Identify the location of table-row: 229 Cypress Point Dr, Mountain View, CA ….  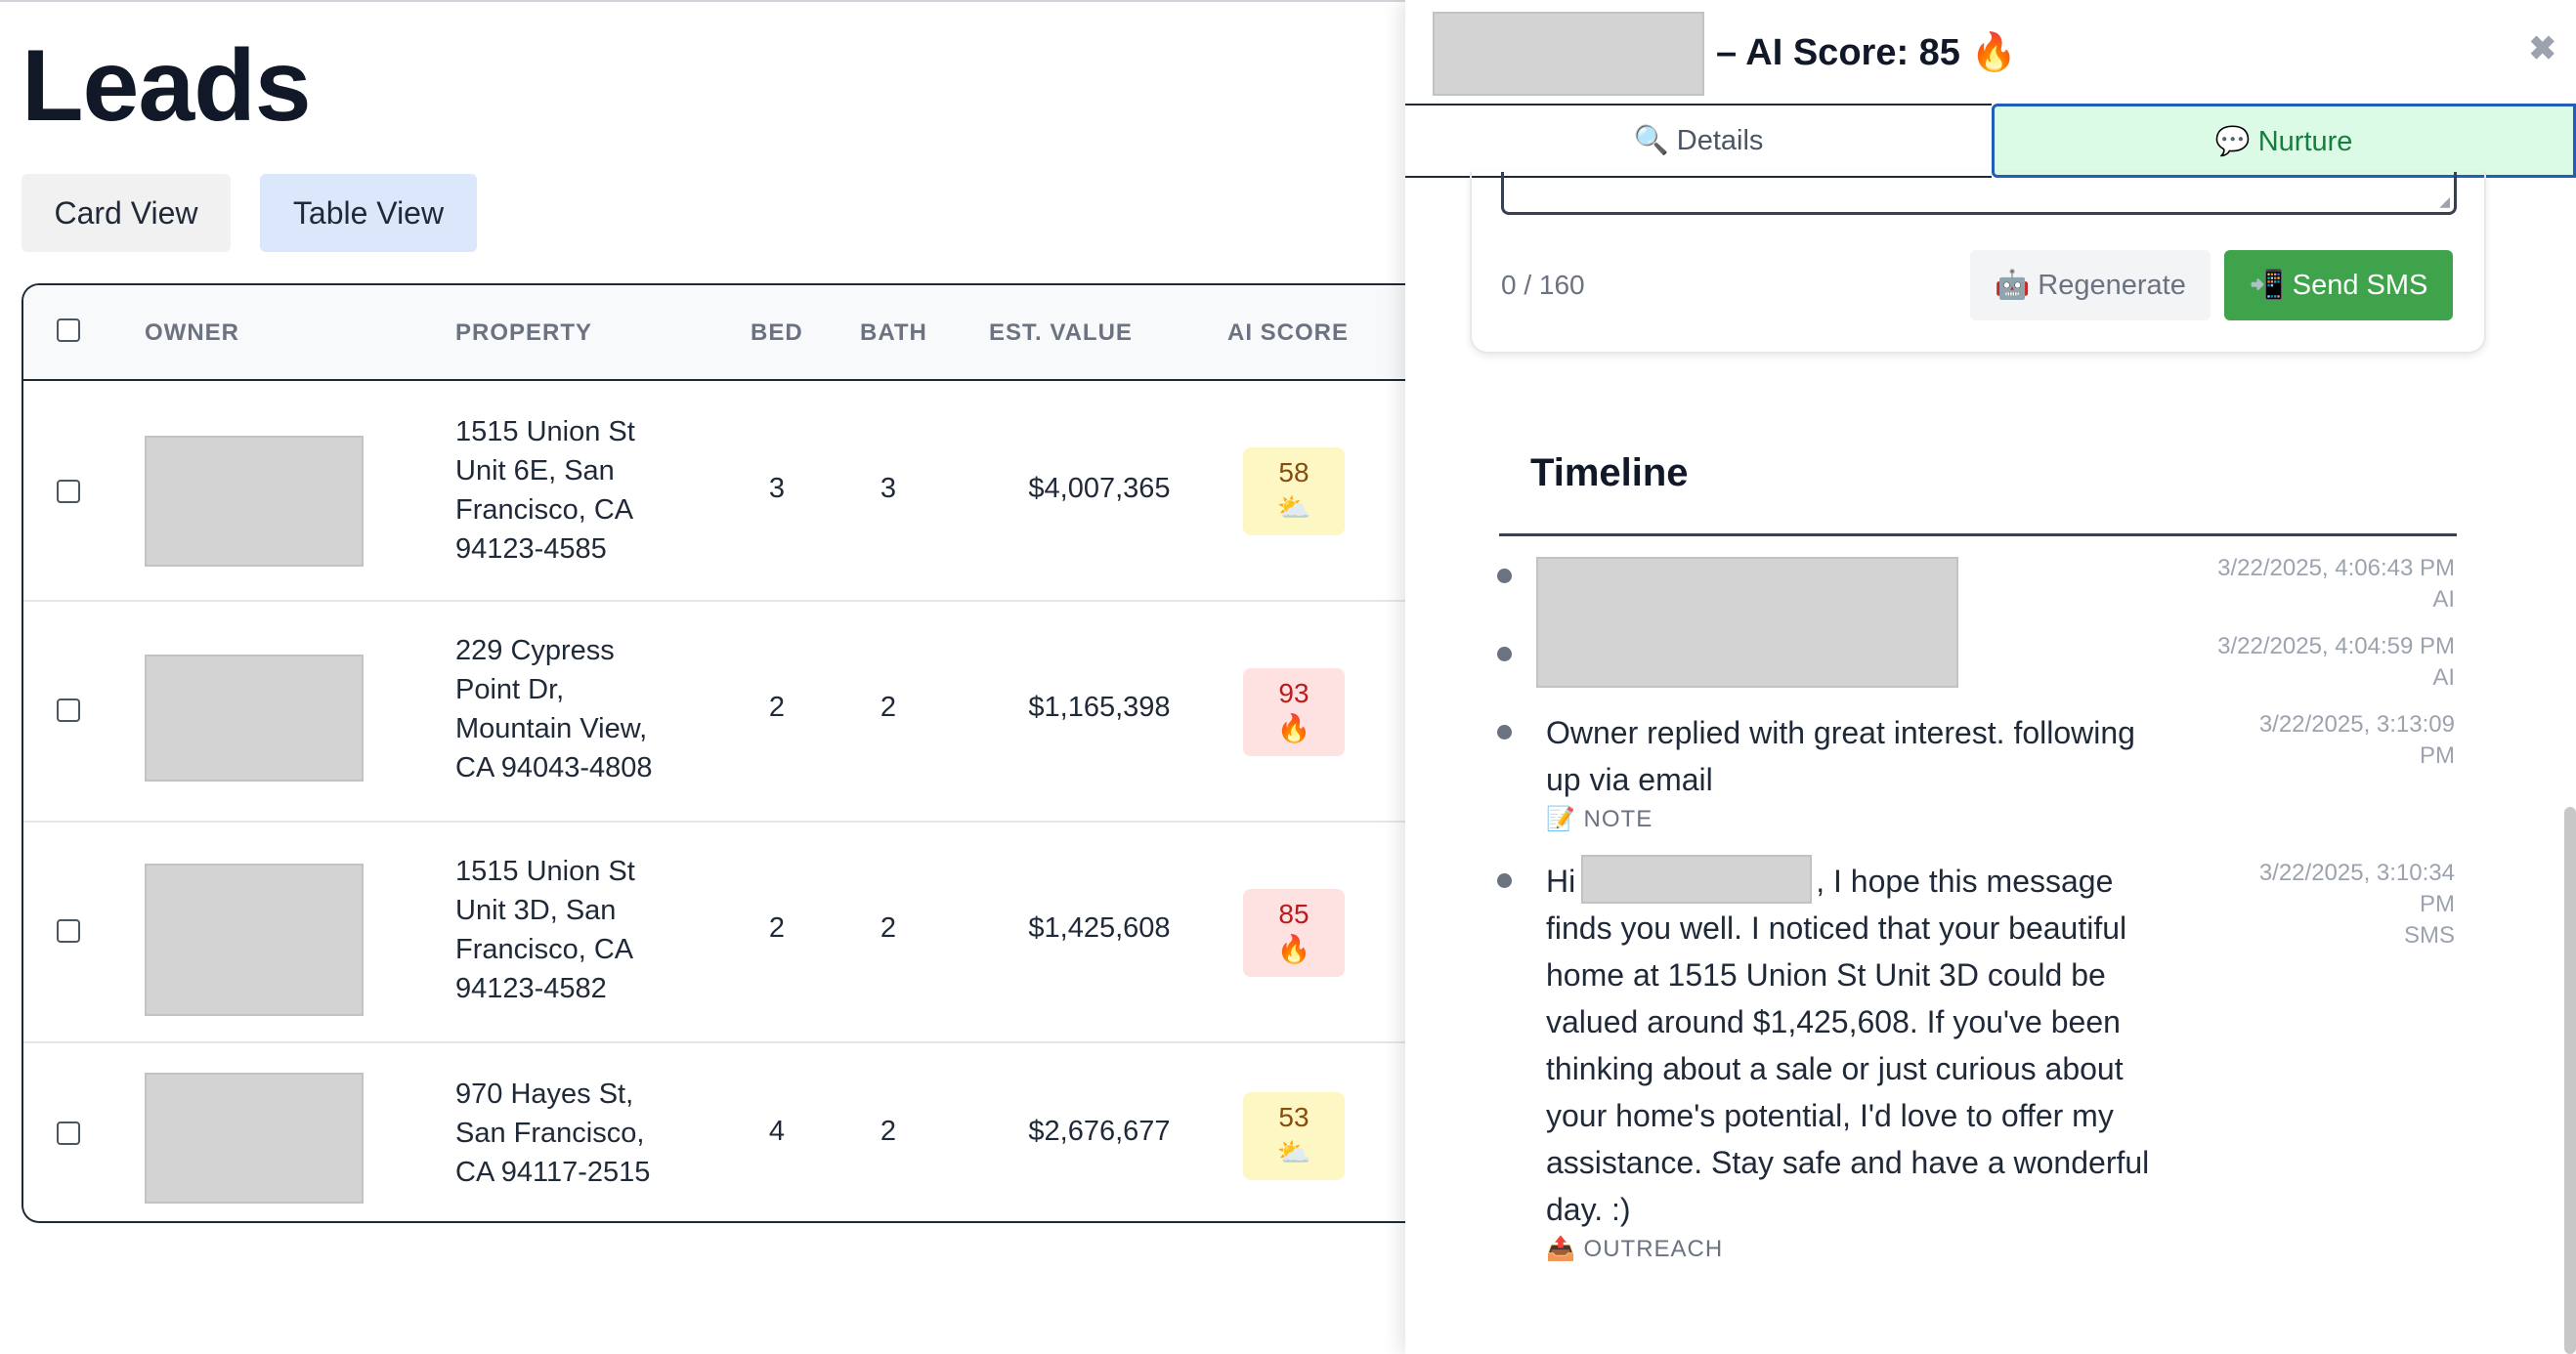
(721, 712).